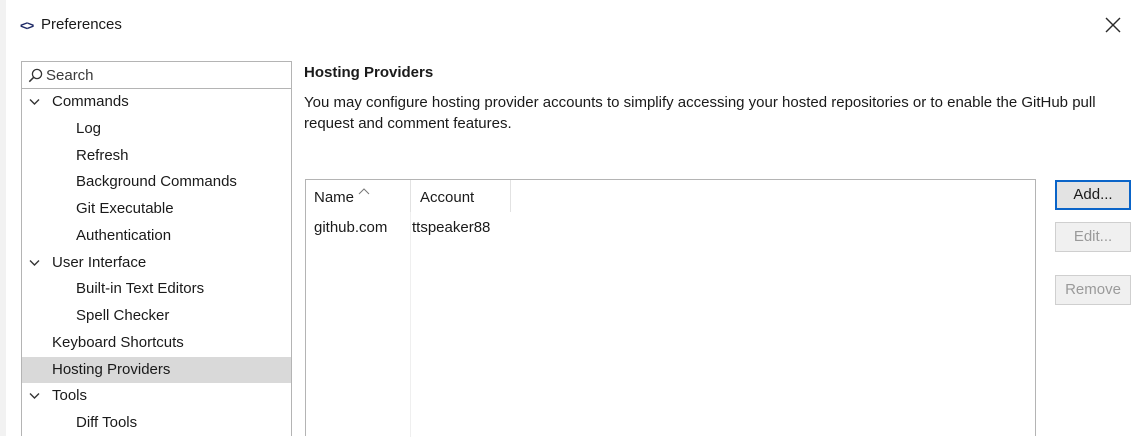 The image size is (1135, 437). What do you see at coordinates (166, 75) in the screenshot?
I see `search-input` at bounding box center [166, 75].